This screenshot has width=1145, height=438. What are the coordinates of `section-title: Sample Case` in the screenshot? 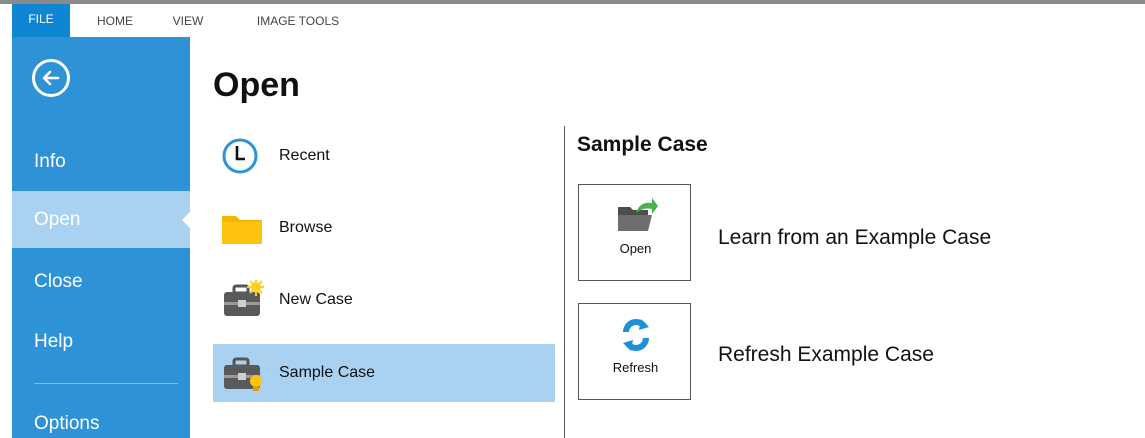 It's located at (642, 144).